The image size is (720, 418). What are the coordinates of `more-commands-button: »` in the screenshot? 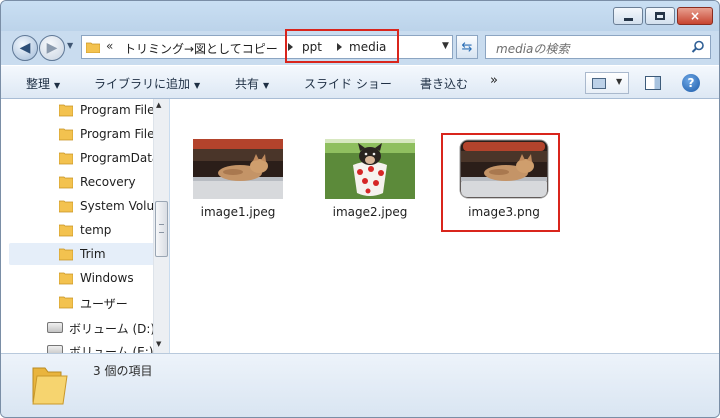 It's located at (494, 80).